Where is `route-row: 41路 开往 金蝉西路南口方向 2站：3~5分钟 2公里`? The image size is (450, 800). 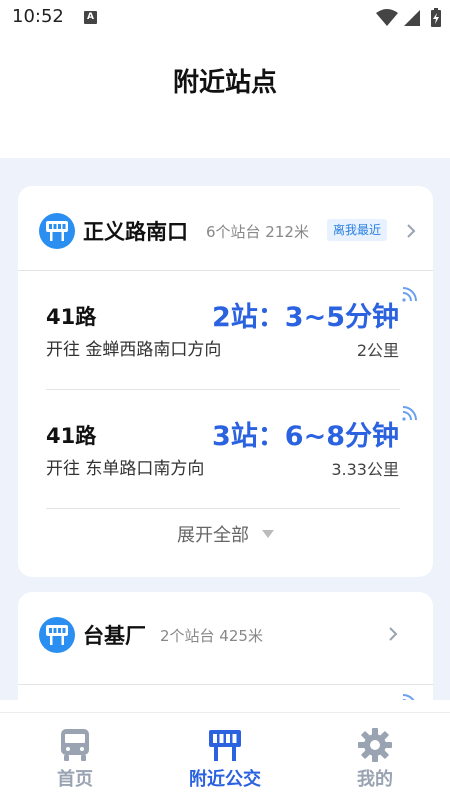
route-row: 41路 开往 金蝉西路南口方向 2站：3~5分钟 2公里 is located at coordinates (225, 330).